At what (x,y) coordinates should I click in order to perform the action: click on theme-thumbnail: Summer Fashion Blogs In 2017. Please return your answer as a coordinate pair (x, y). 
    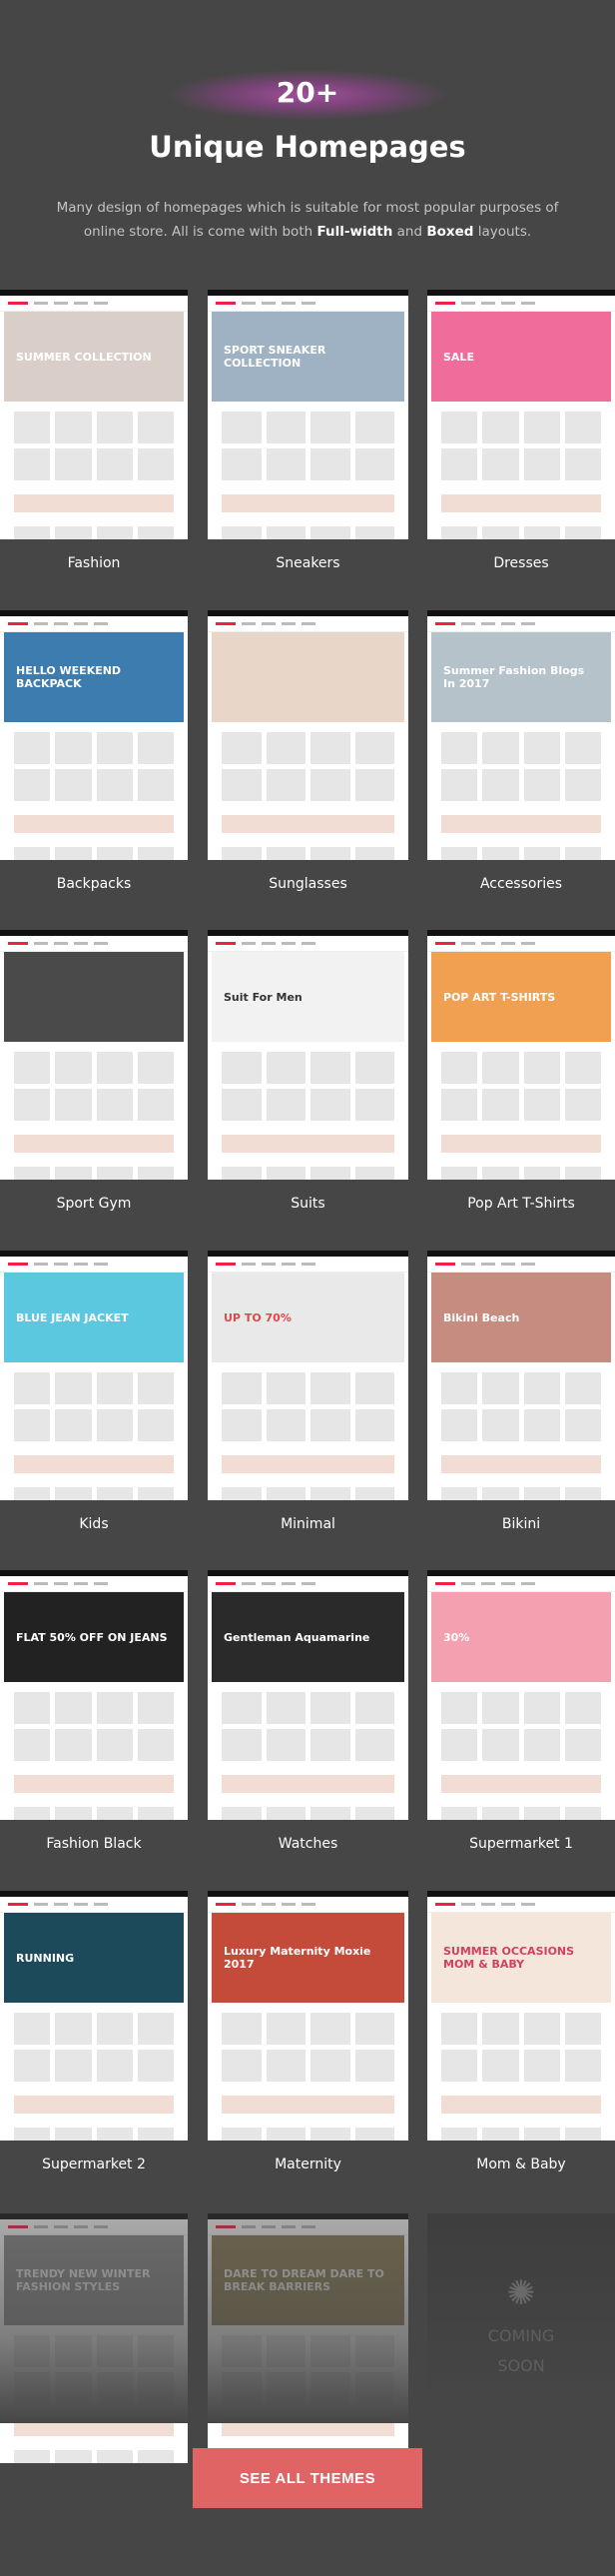
    Looking at the image, I should click on (521, 735).